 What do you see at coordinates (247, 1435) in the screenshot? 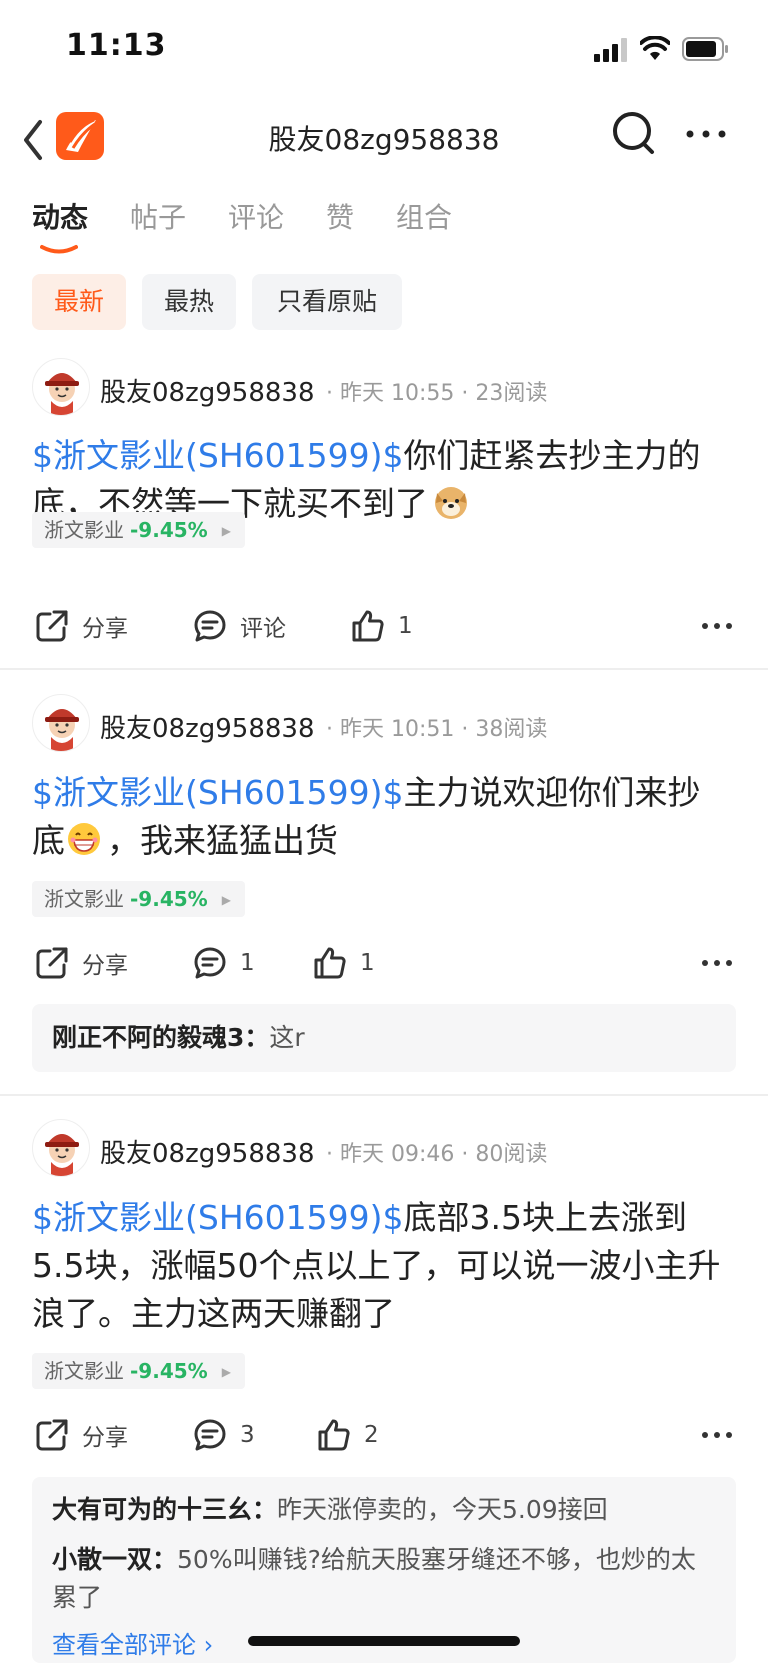
I see `comment-count: 3` at bounding box center [247, 1435].